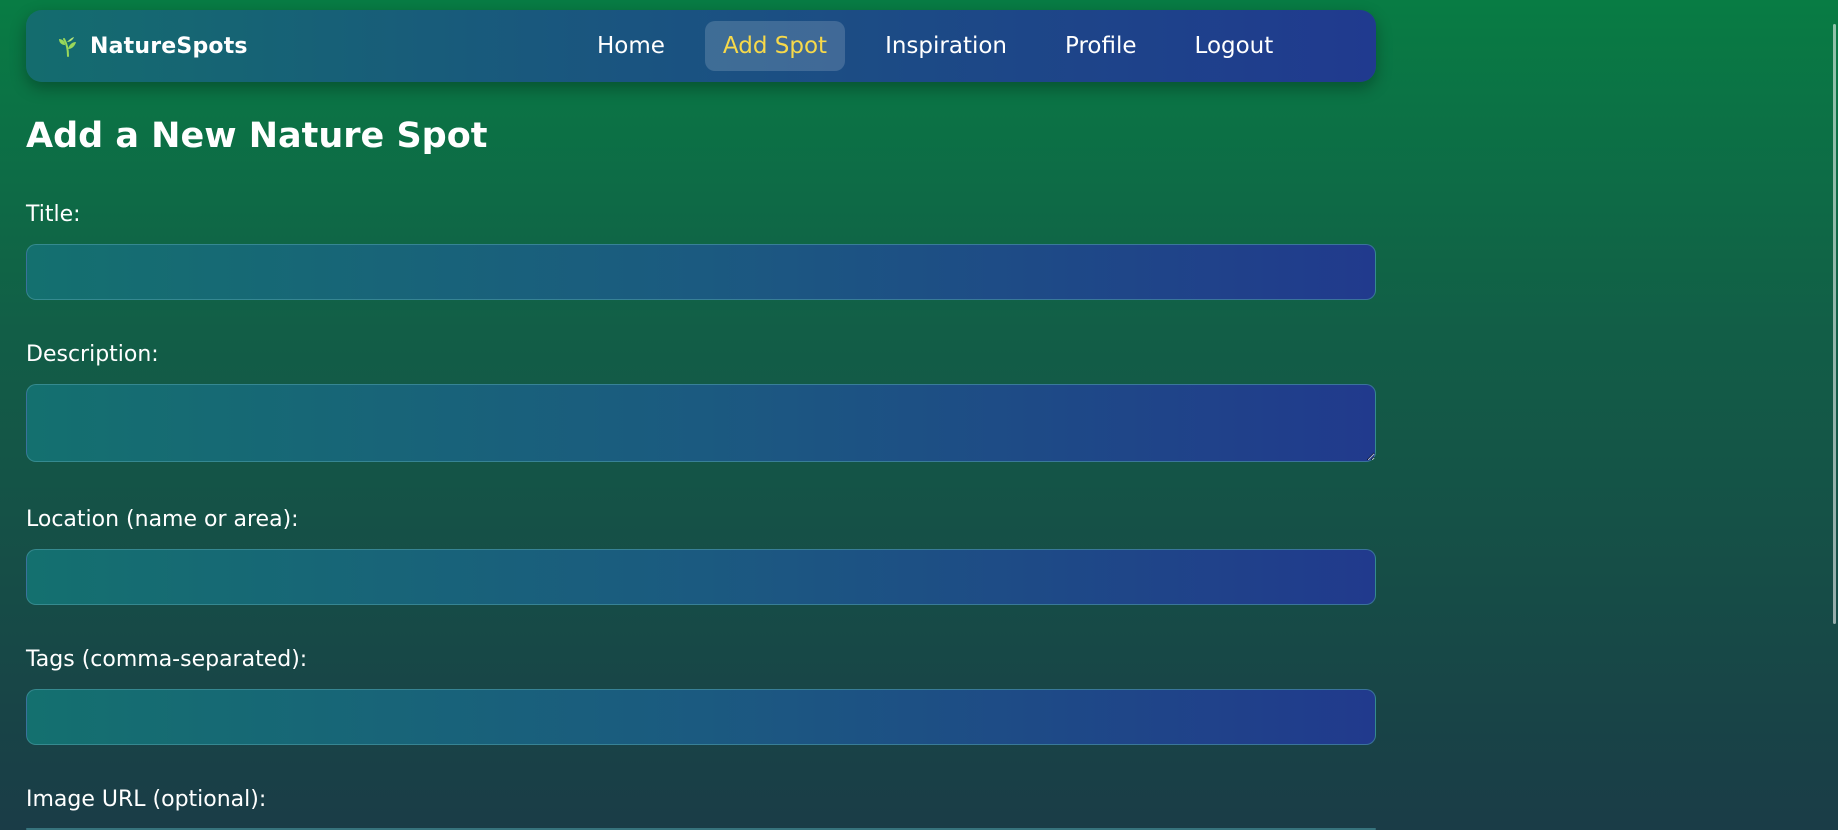  Describe the element at coordinates (775, 46) in the screenshot. I see `nav-item-add-spot: Add Spot` at that location.